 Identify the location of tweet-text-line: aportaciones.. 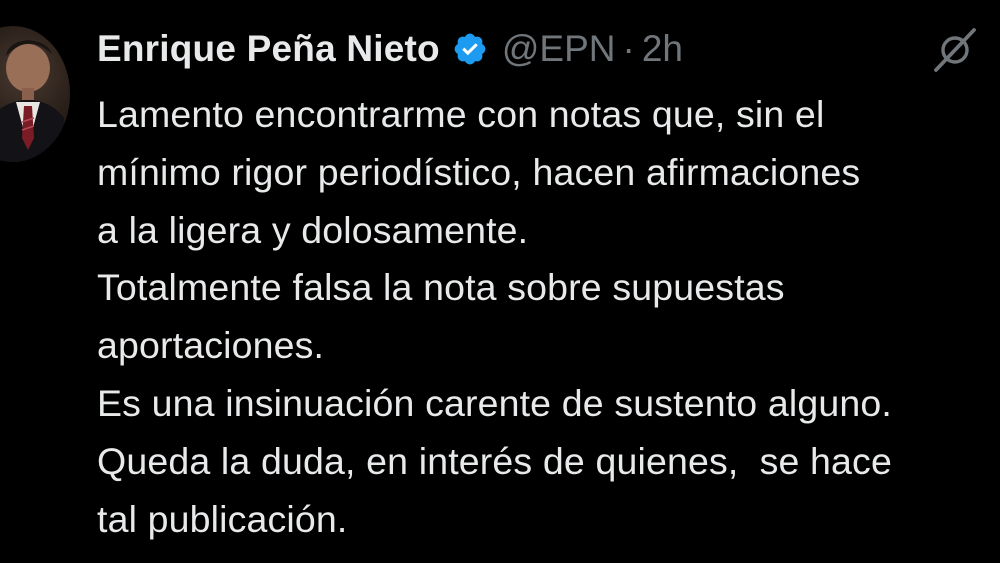
(211, 345).